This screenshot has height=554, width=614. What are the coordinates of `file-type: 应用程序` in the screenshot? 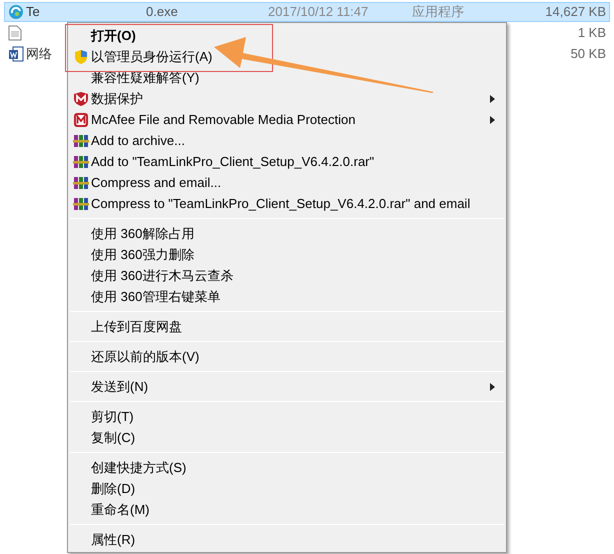 It's located at (438, 12).